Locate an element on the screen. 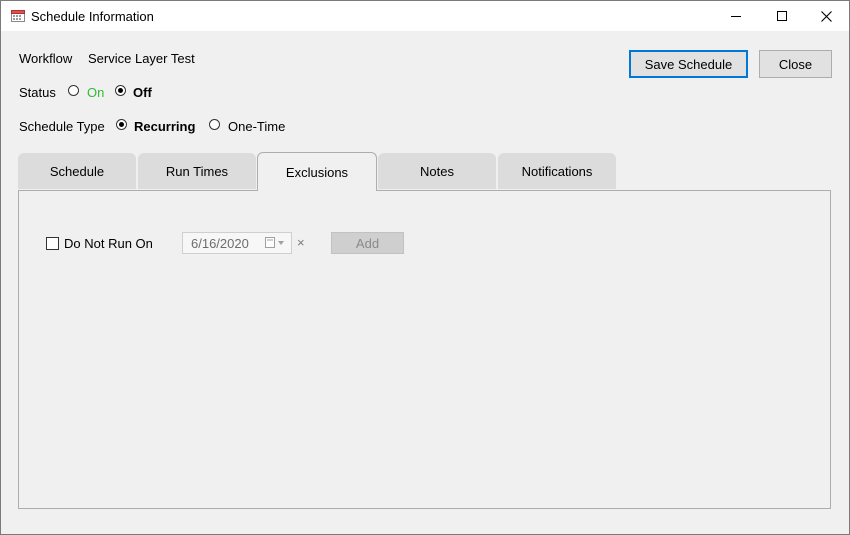 Image resolution: width=850 pixels, height=535 pixels. do-not-run-on-label: Do Not Run On is located at coordinates (108, 243).